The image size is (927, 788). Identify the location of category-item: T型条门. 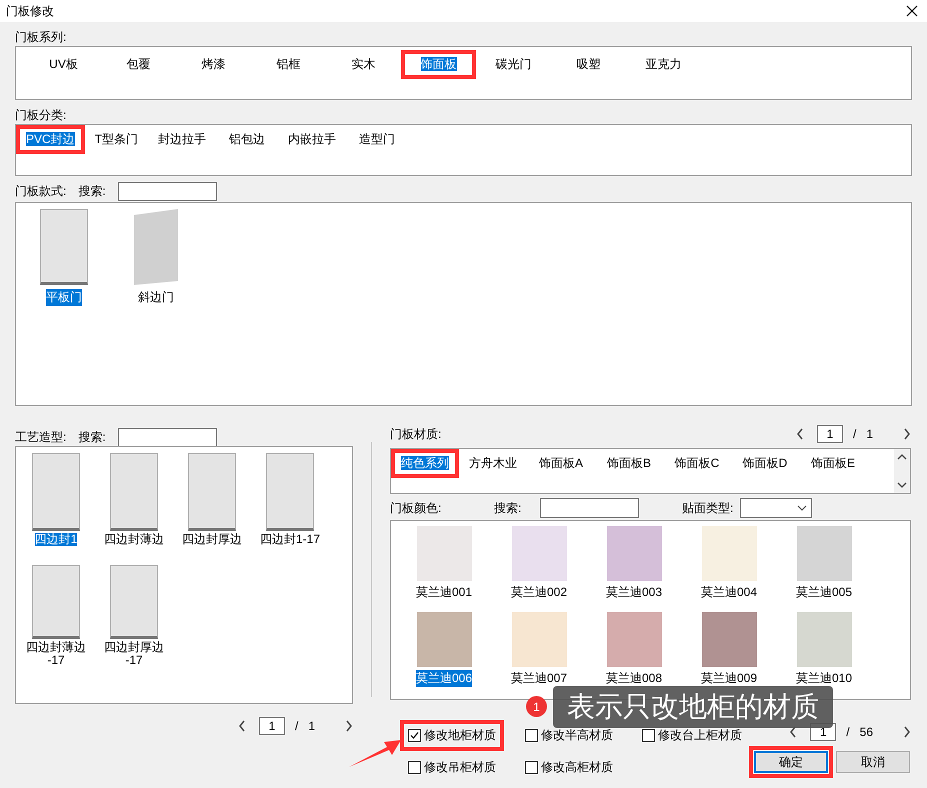
(116, 139).